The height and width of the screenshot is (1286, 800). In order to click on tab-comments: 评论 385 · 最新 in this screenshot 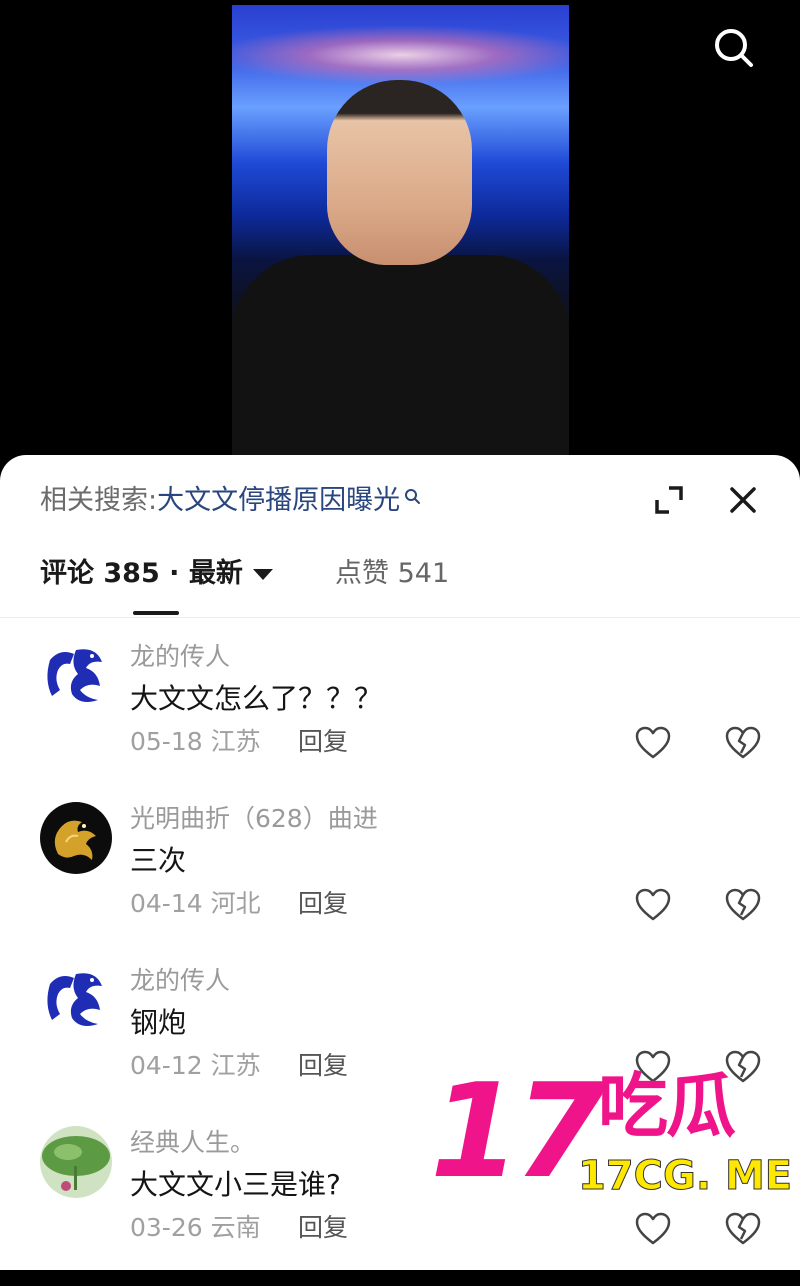, I will do `click(156, 574)`.